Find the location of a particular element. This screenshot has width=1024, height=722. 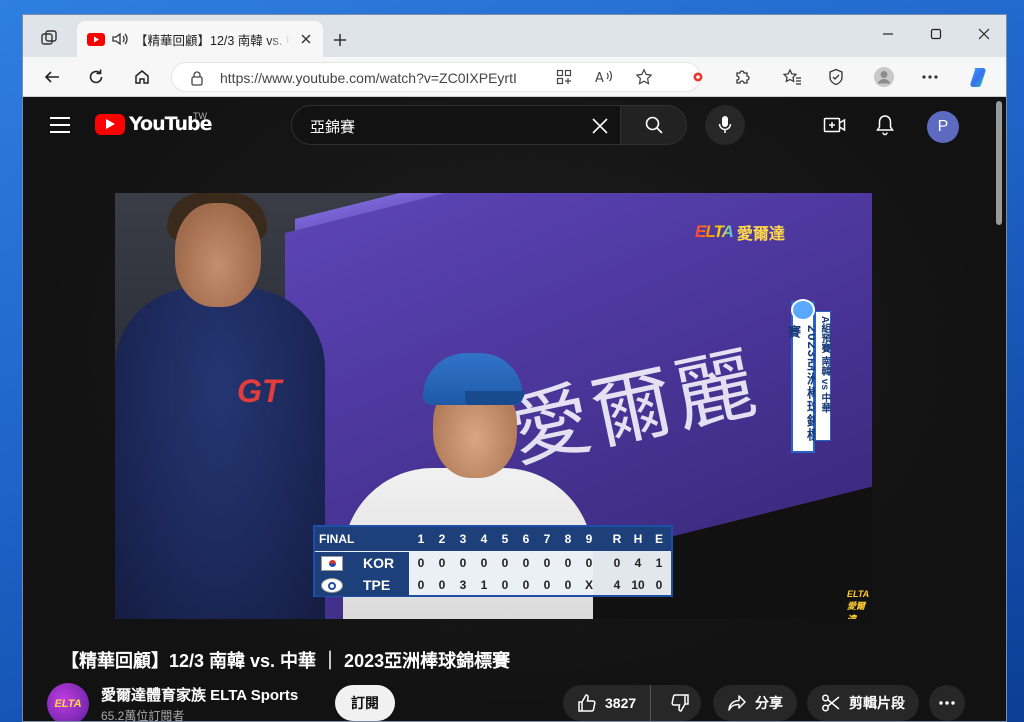

scoreboard-row-tpe: TPE 0 0 3 1 0 0 0 0 X 4 10 0 is located at coordinates (493, 585).